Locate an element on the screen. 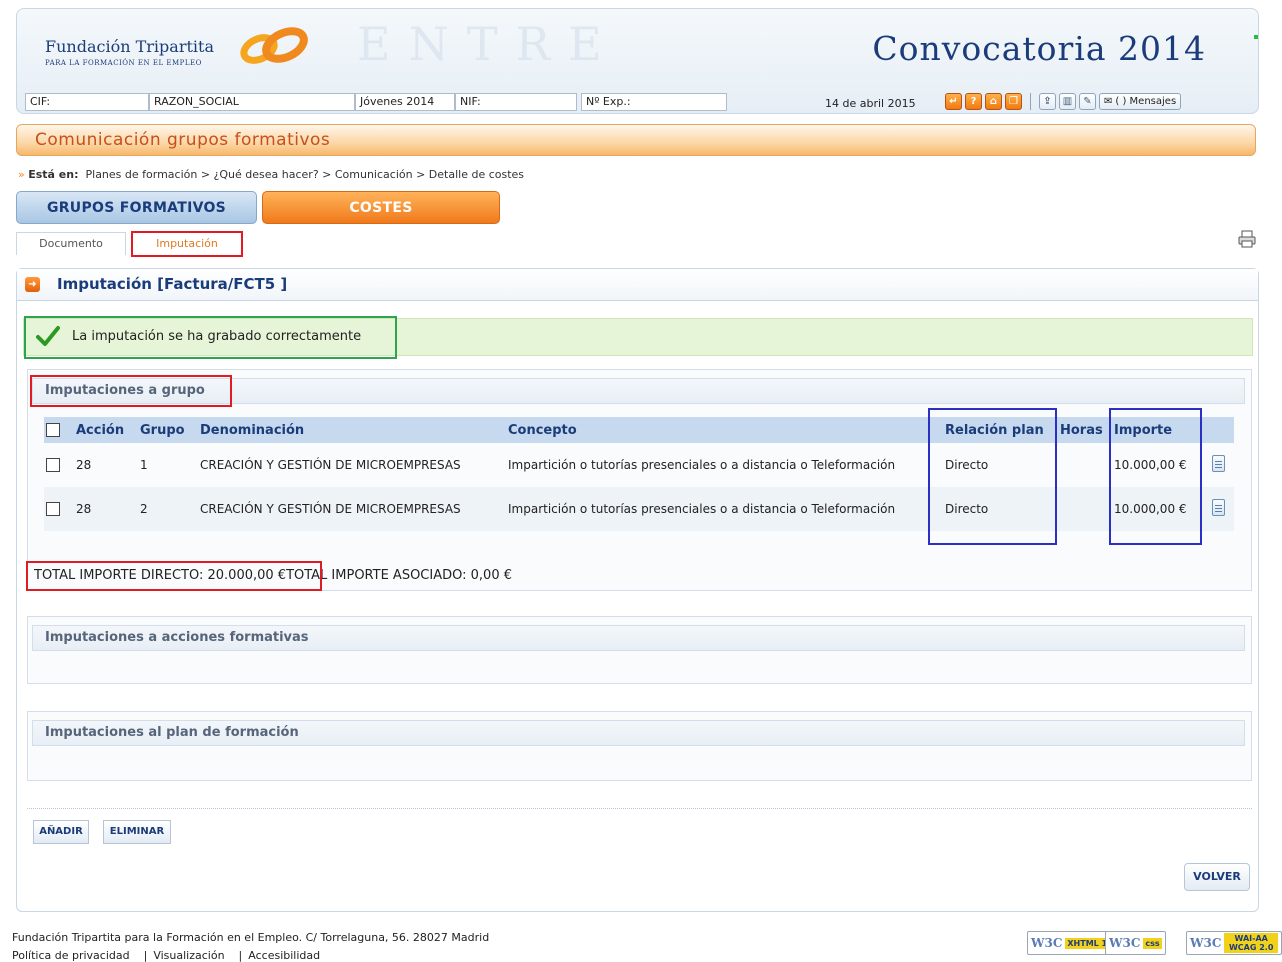 Image resolution: width=1282 pixels, height=962 pixels. cell-grupo: 1 is located at coordinates (144, 465).